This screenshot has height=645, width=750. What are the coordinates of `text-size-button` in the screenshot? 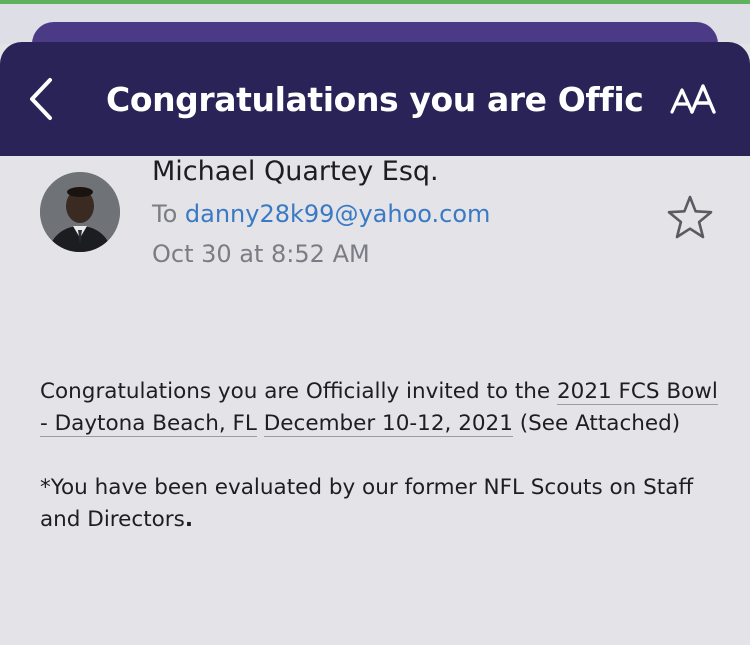 It's located at (694, 99).